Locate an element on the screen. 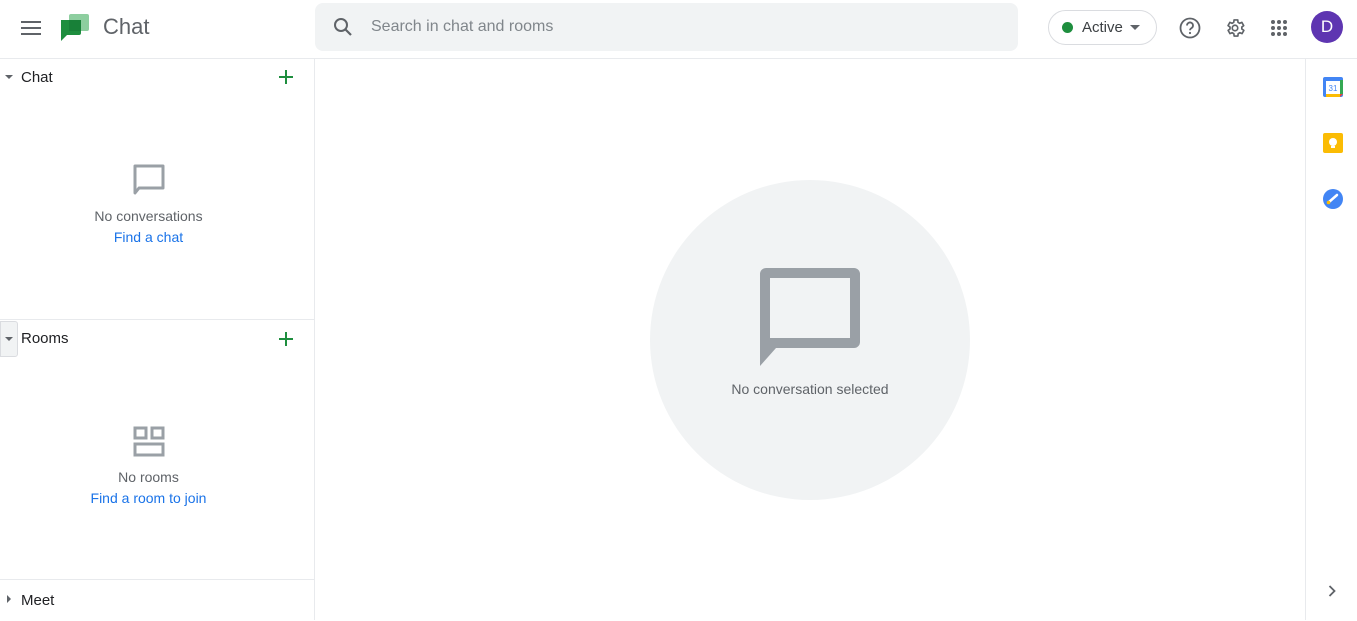  chevron-down-icon is located at coordinates (1134, 27).